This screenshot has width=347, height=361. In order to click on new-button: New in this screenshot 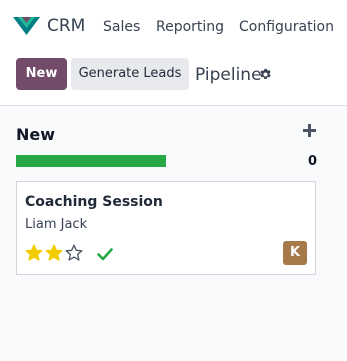, I will do `click(41, 74)`.